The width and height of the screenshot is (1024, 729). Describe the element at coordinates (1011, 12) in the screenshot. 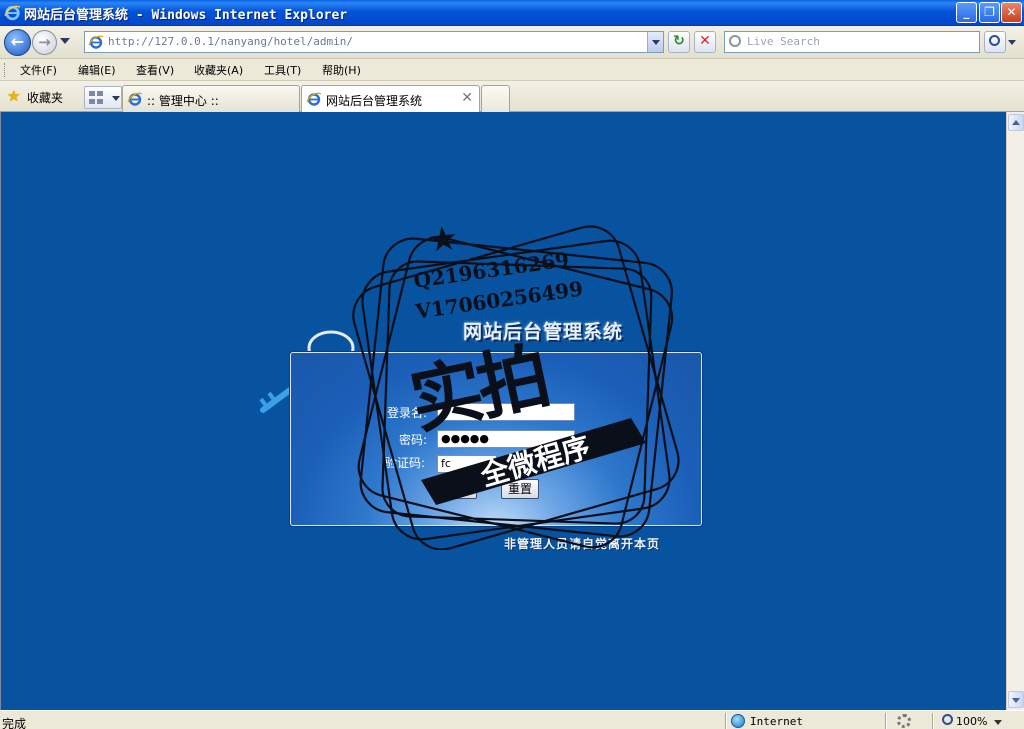

I see `close-window-button: ✕` at that location.